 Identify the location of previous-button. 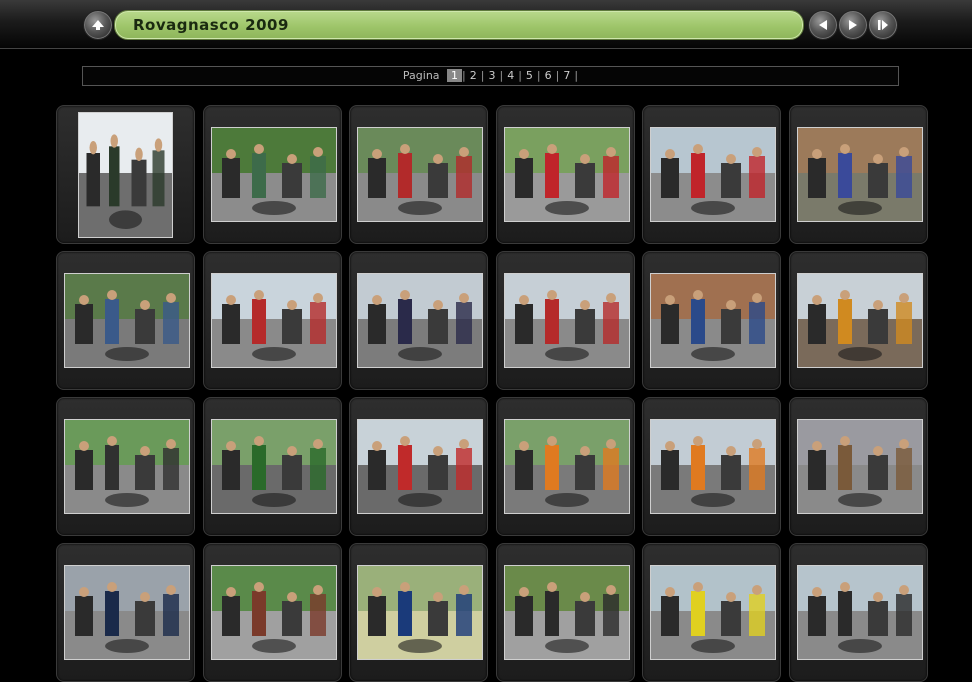
(823, 25).